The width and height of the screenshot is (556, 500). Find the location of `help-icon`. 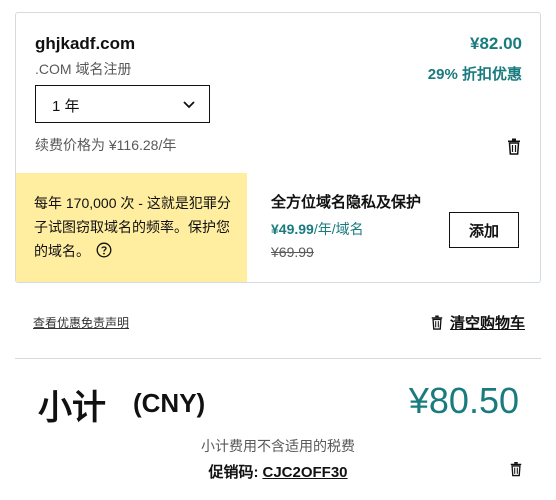

help-icon is located at coordinates (104, 250).